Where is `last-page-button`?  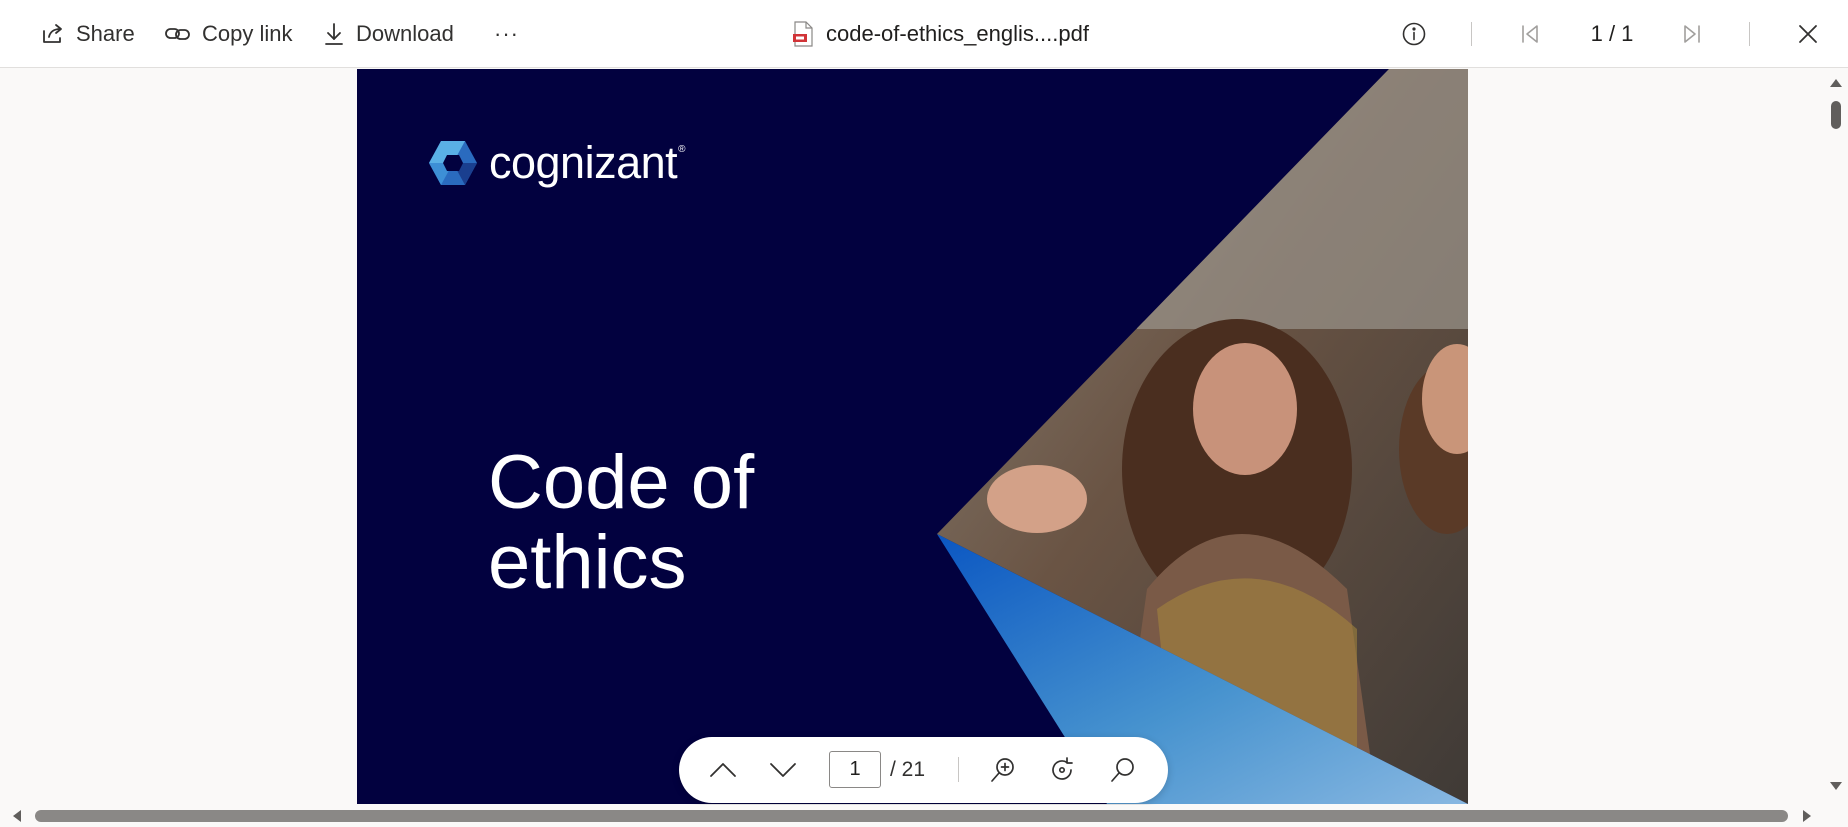 last-page-button is located at coordinates (1692, 34).